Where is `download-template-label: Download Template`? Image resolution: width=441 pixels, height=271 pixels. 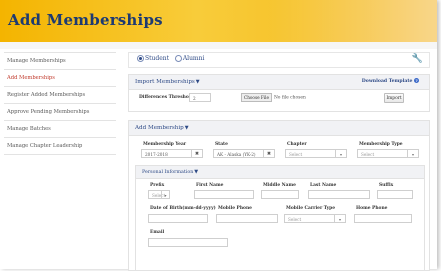
download-template-label: Download Template is located at coordinates (387, 81).